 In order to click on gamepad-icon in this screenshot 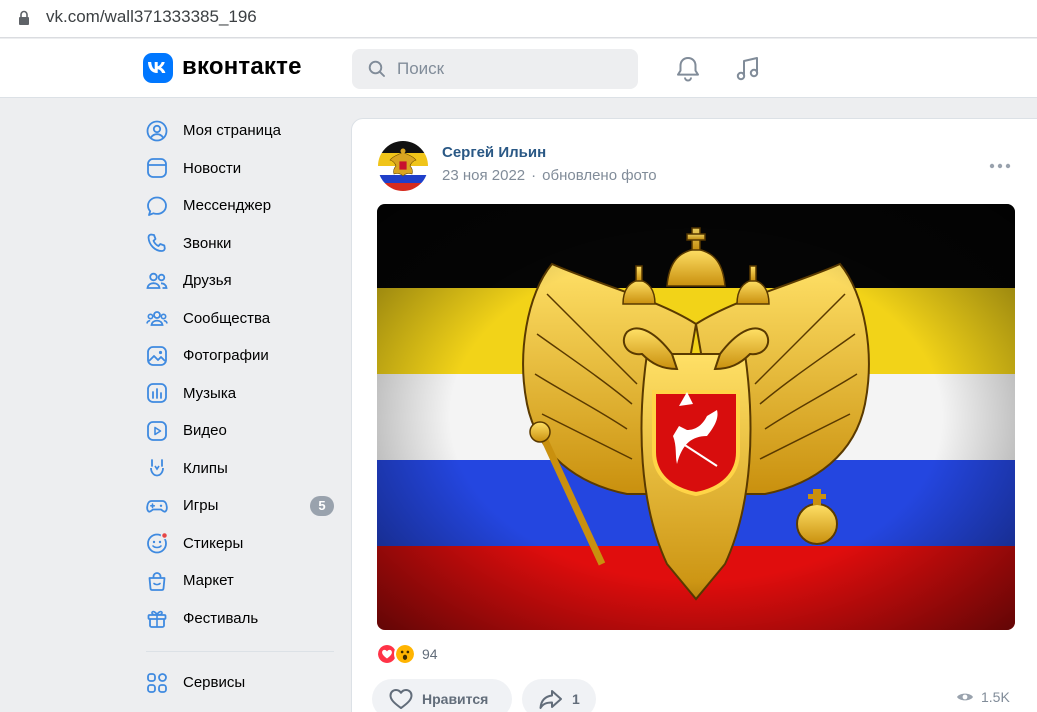, I will do `click(157, 506)`.